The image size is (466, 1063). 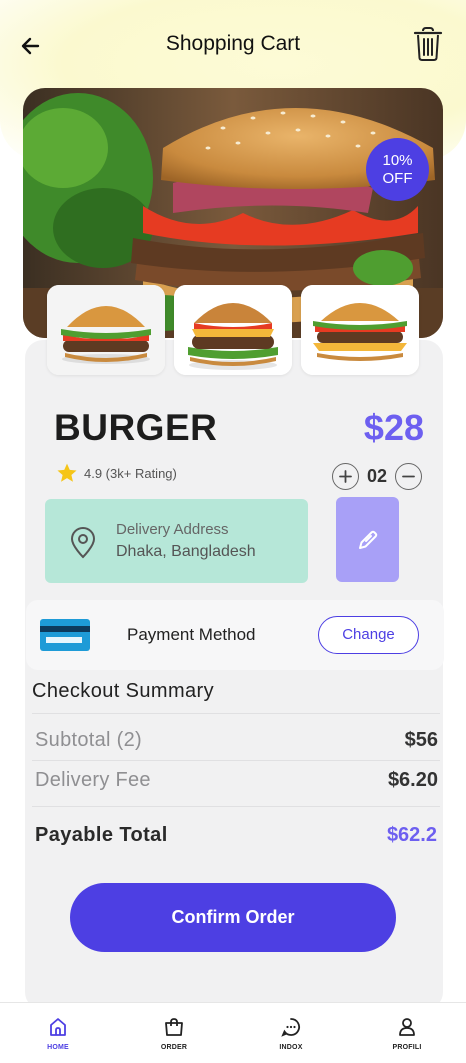 What do you see at coordinates (88, 740) in the screenshot?
I see `subtotal-label: Subtotal (2)` at bounding box center [88, 740].